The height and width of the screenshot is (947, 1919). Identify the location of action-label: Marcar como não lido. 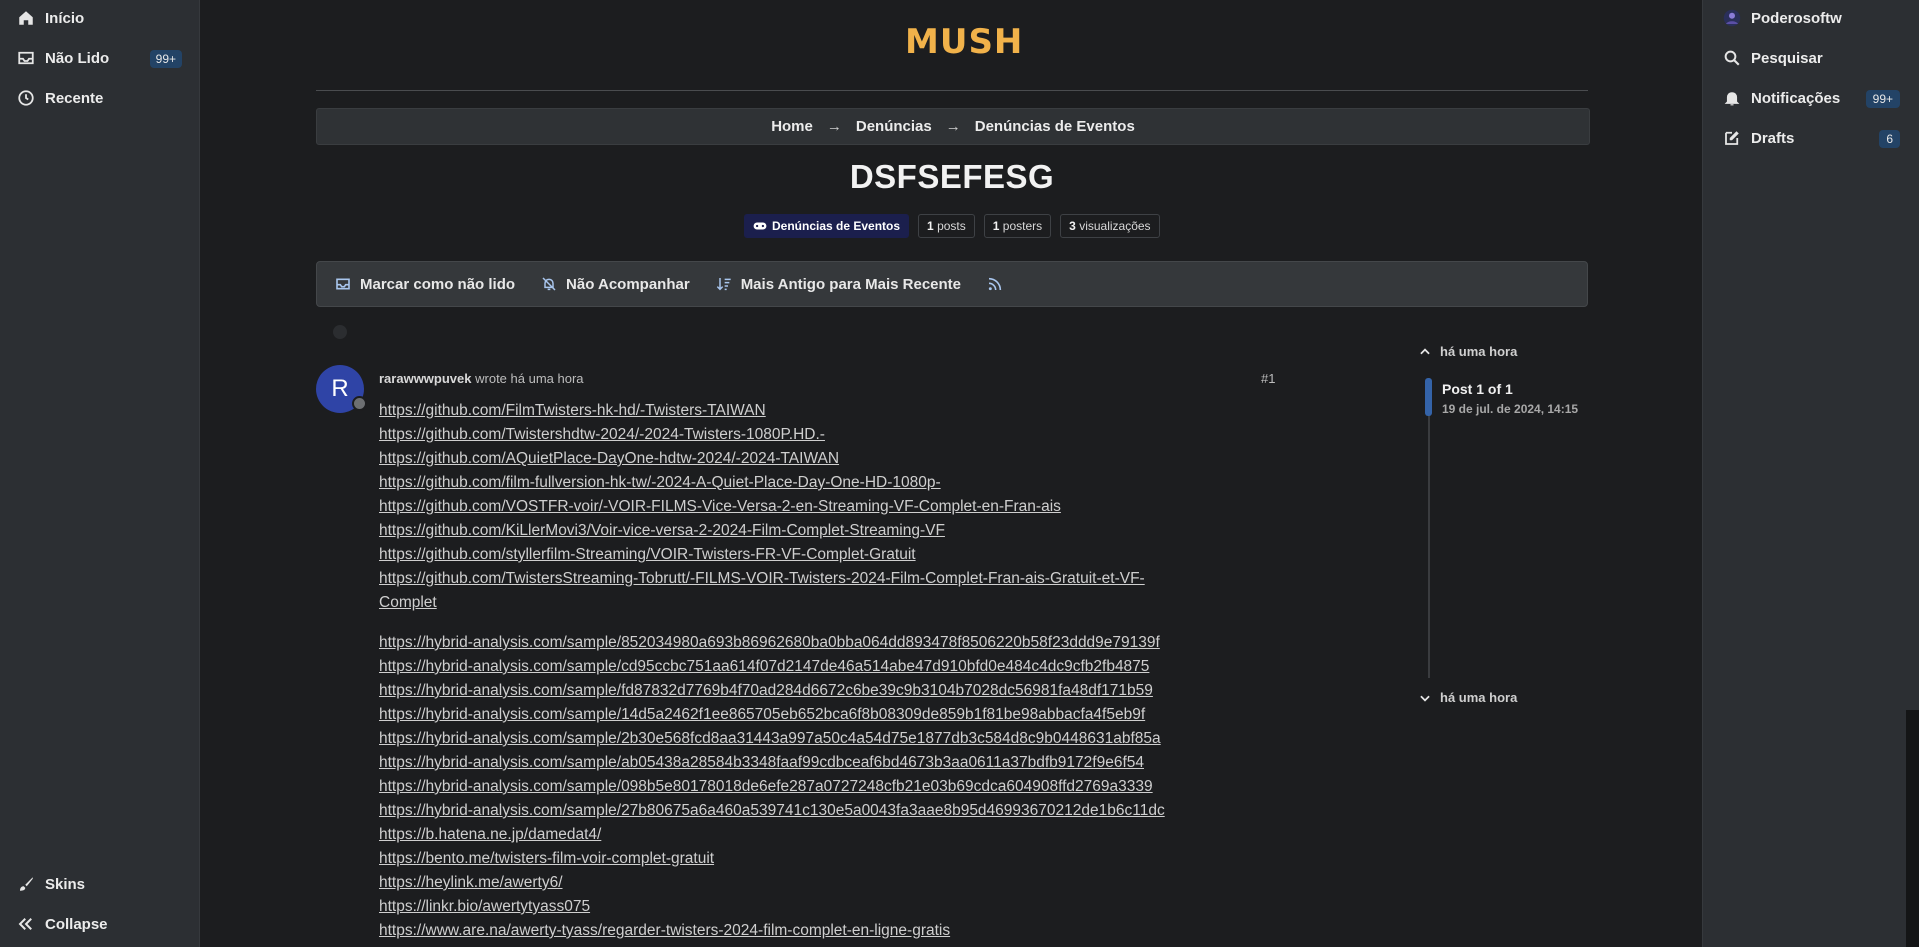
(438, 284).